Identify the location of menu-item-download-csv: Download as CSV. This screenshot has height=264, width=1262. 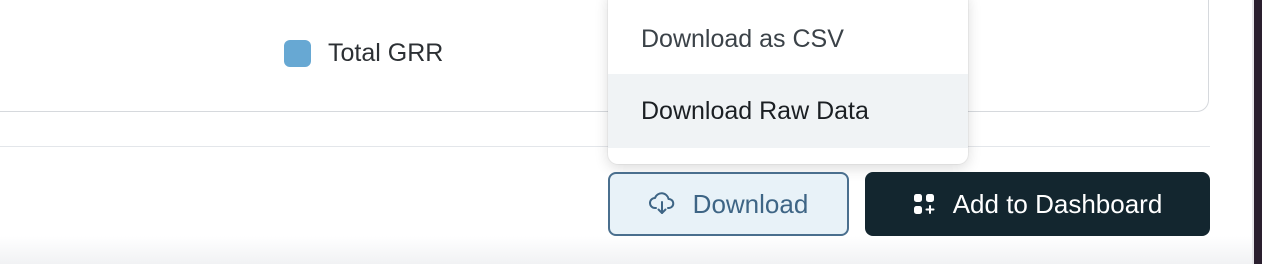
(788, 39).